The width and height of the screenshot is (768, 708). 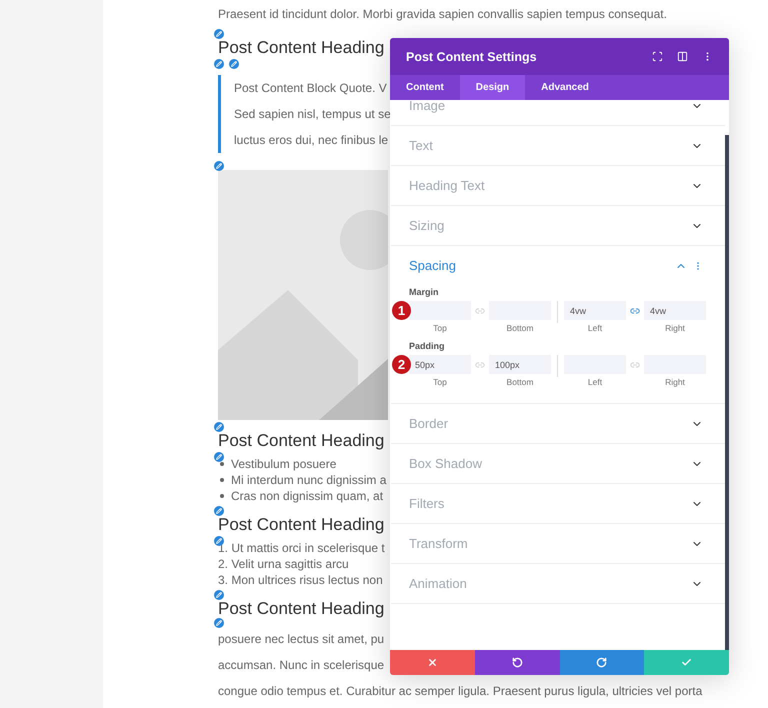 What do you see at coordinates (558, 423) in the screenshot?
I see `section-toggle: Border` at bounding box center [558, 423].